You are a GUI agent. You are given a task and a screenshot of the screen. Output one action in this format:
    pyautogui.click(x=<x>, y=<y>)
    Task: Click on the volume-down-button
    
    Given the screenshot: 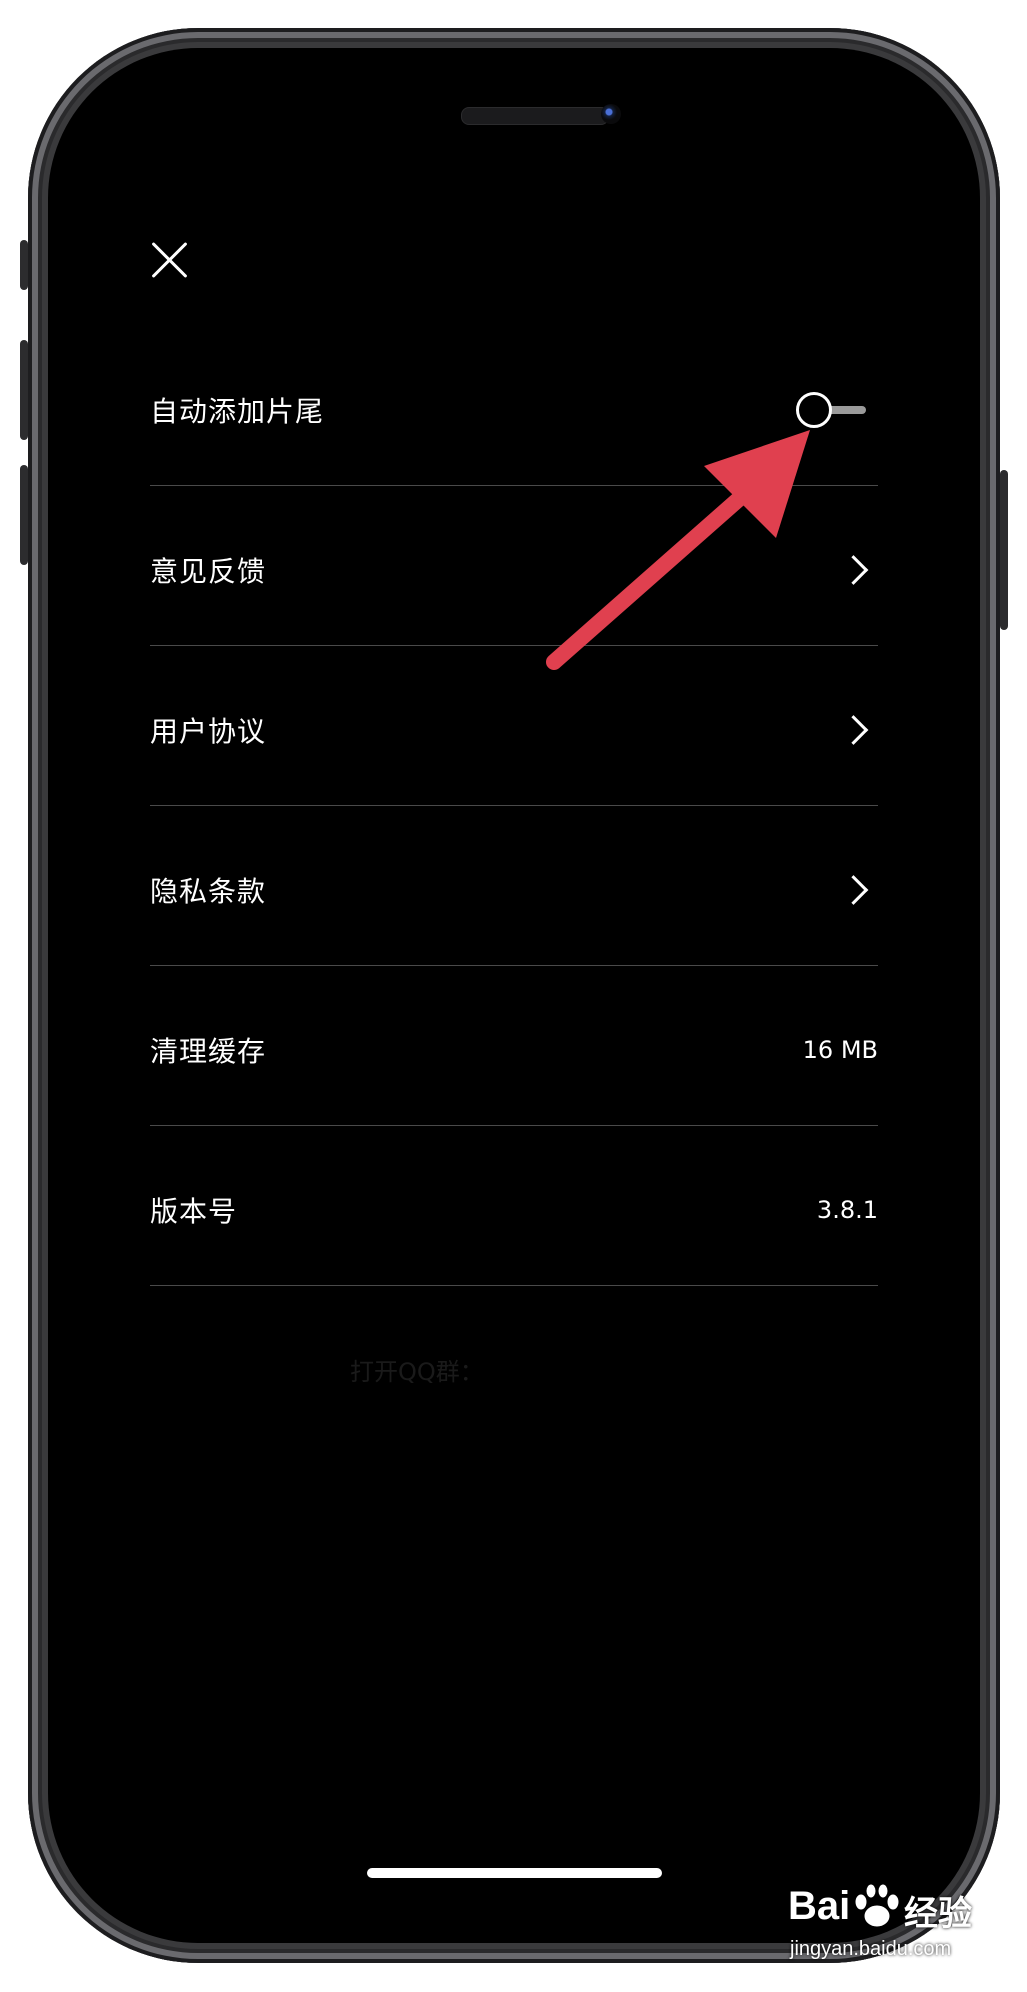 What is the action you would take?
    pyautogui.click(x=24, y=515)
    